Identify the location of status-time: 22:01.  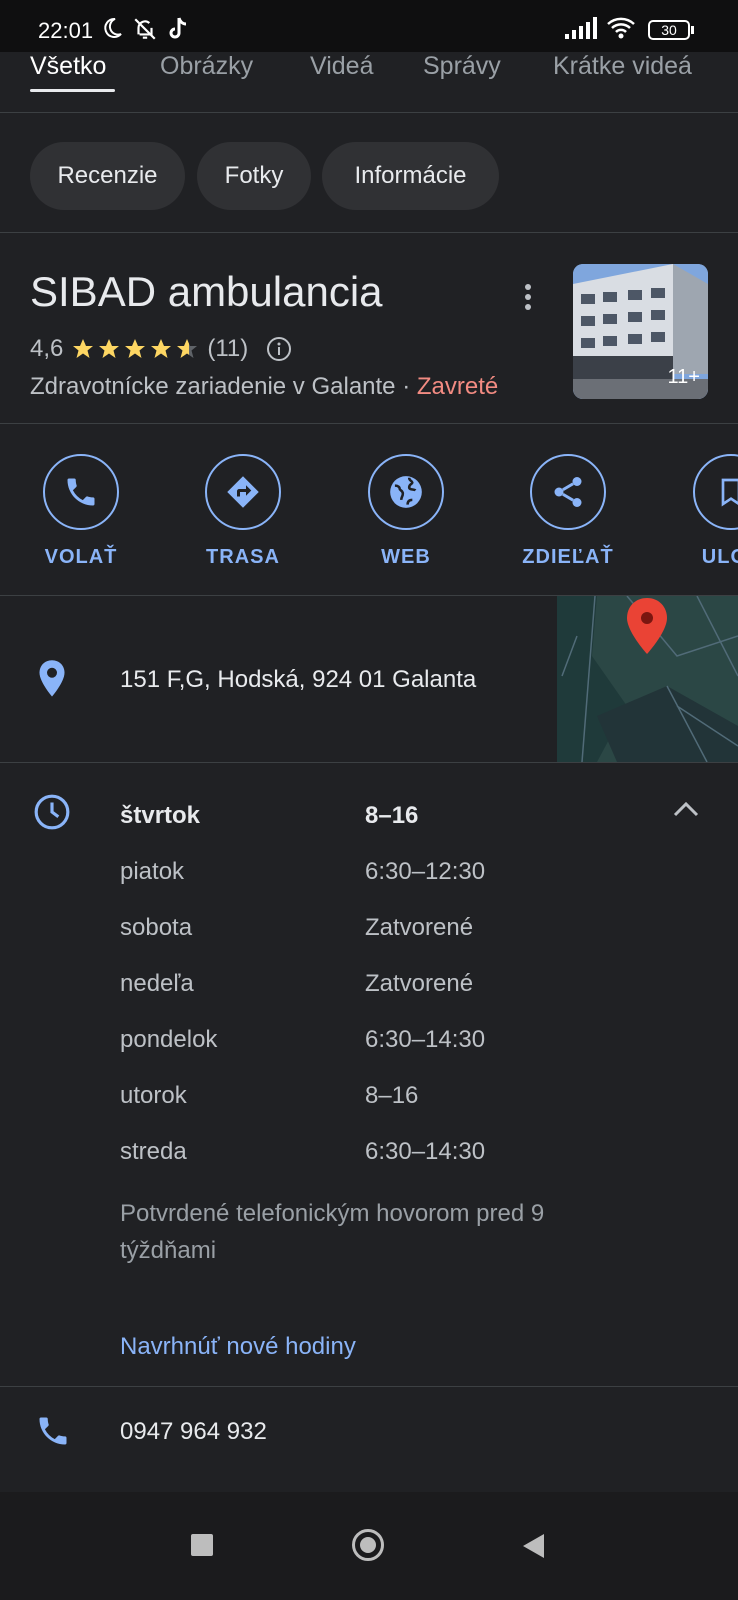
(66, 30).